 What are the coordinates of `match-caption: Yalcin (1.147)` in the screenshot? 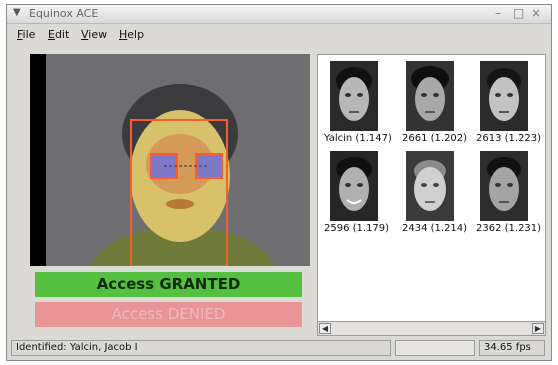 It's located at (358, 138).